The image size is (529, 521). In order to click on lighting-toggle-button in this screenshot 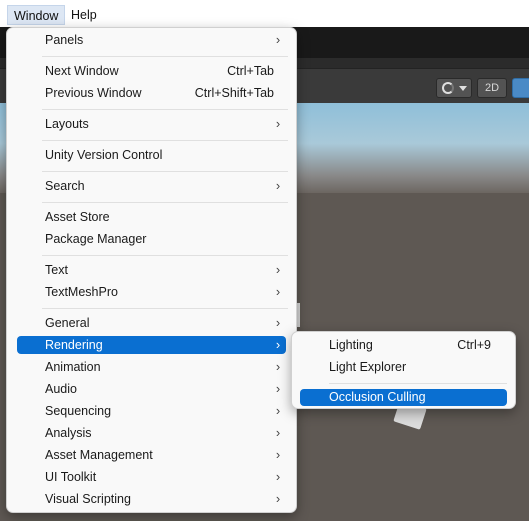, I will do `click(520, 88)`.